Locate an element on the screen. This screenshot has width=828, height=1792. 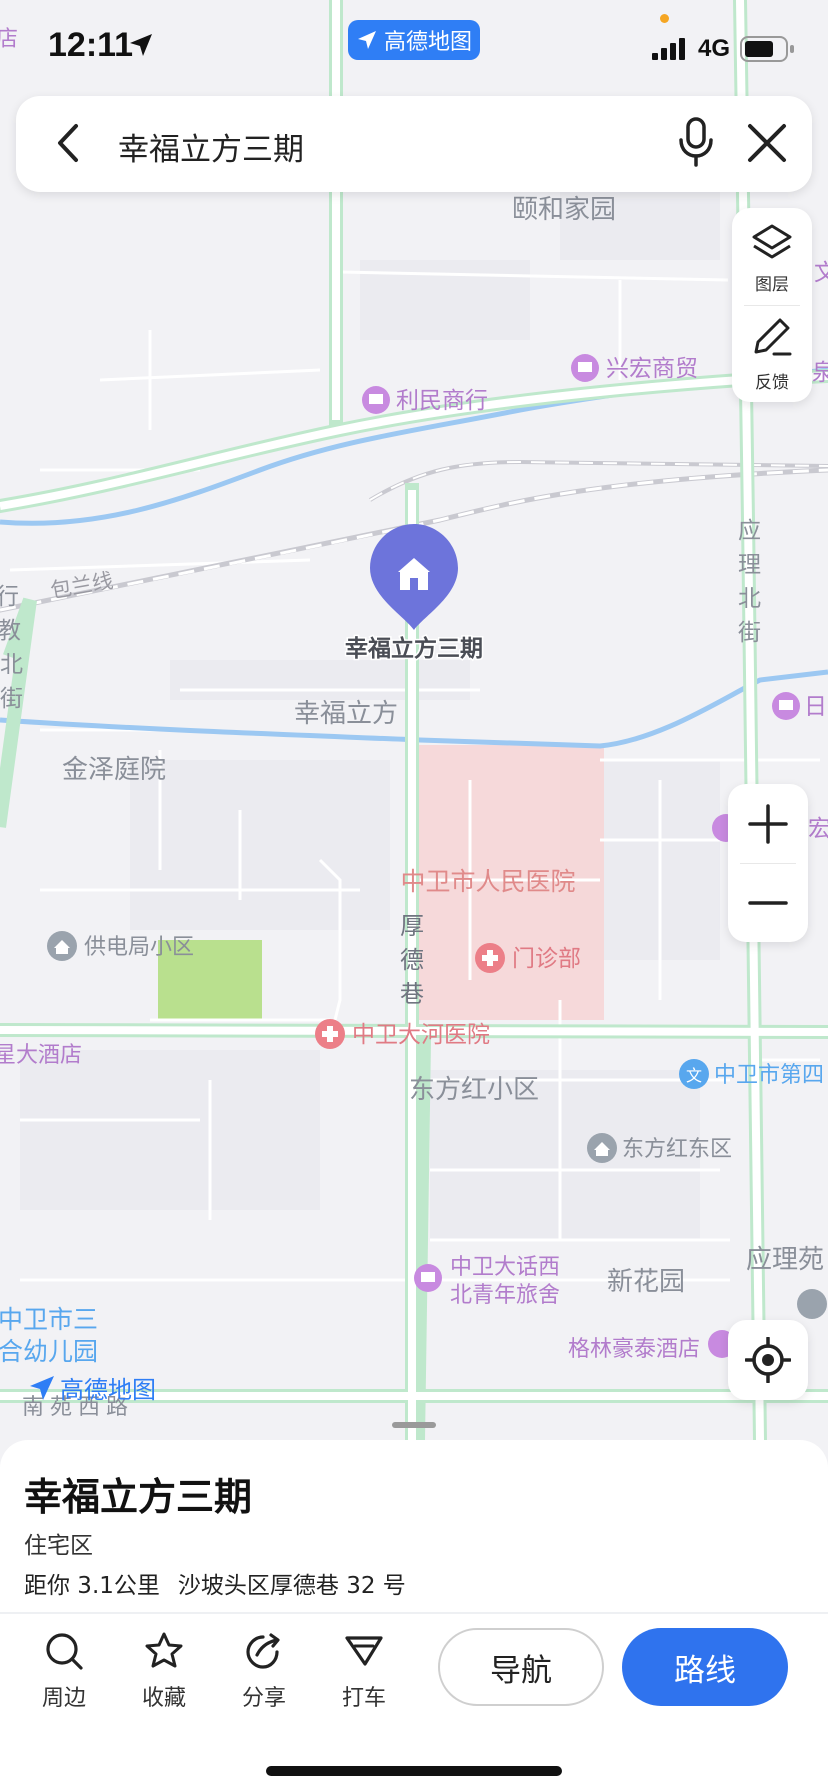
map-label: 中卫市三 is located at coordinates (49, 1319).